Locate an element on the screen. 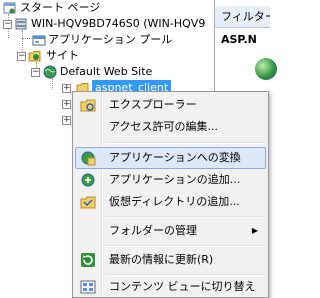  tree-item-label: アプリケーション プール is located at coordinates (110, 39).